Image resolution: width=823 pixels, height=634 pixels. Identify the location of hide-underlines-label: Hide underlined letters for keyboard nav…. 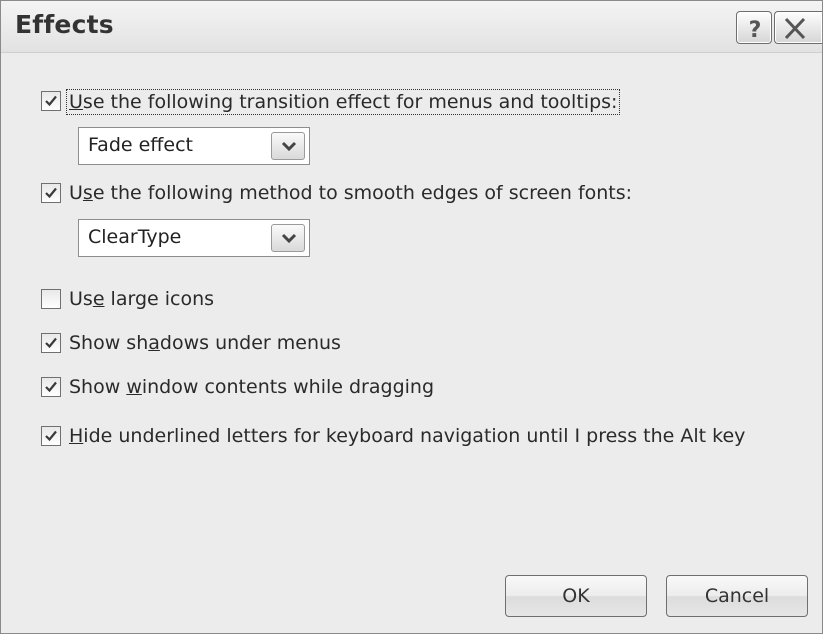
(407, 436).